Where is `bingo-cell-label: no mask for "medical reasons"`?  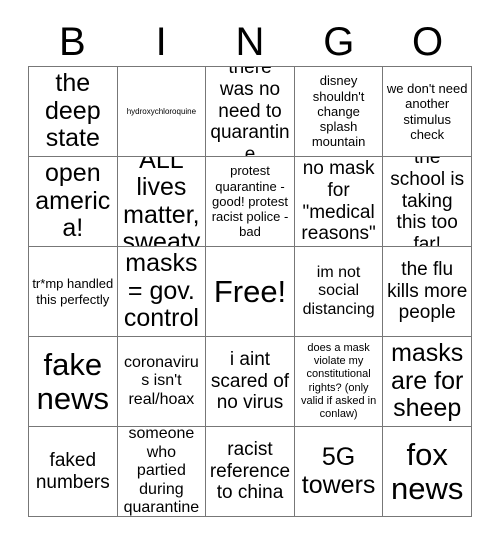
bingo-cell-label: no mask for "medical reasons" is located at coordinates (338, 201).